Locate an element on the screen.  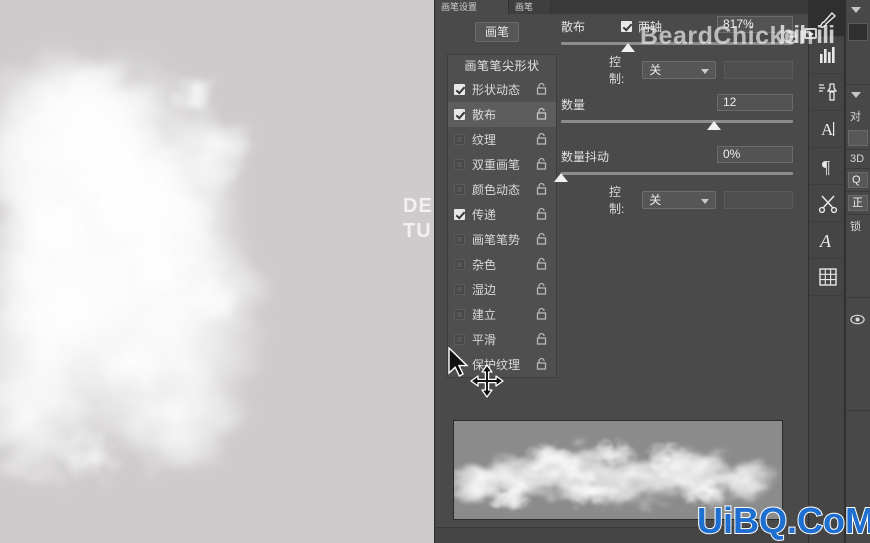
count-jitter-control-value: 关 is located at coordinates (655, 200).